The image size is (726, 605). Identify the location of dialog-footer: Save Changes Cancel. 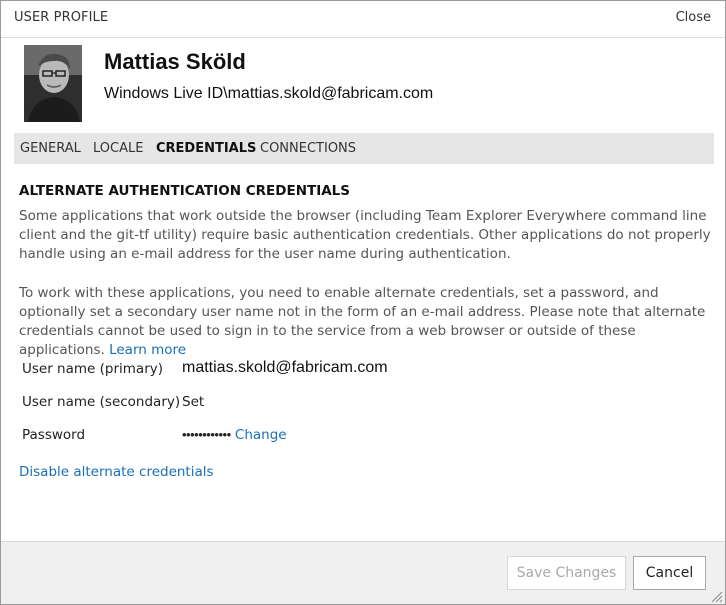
(363, 572).